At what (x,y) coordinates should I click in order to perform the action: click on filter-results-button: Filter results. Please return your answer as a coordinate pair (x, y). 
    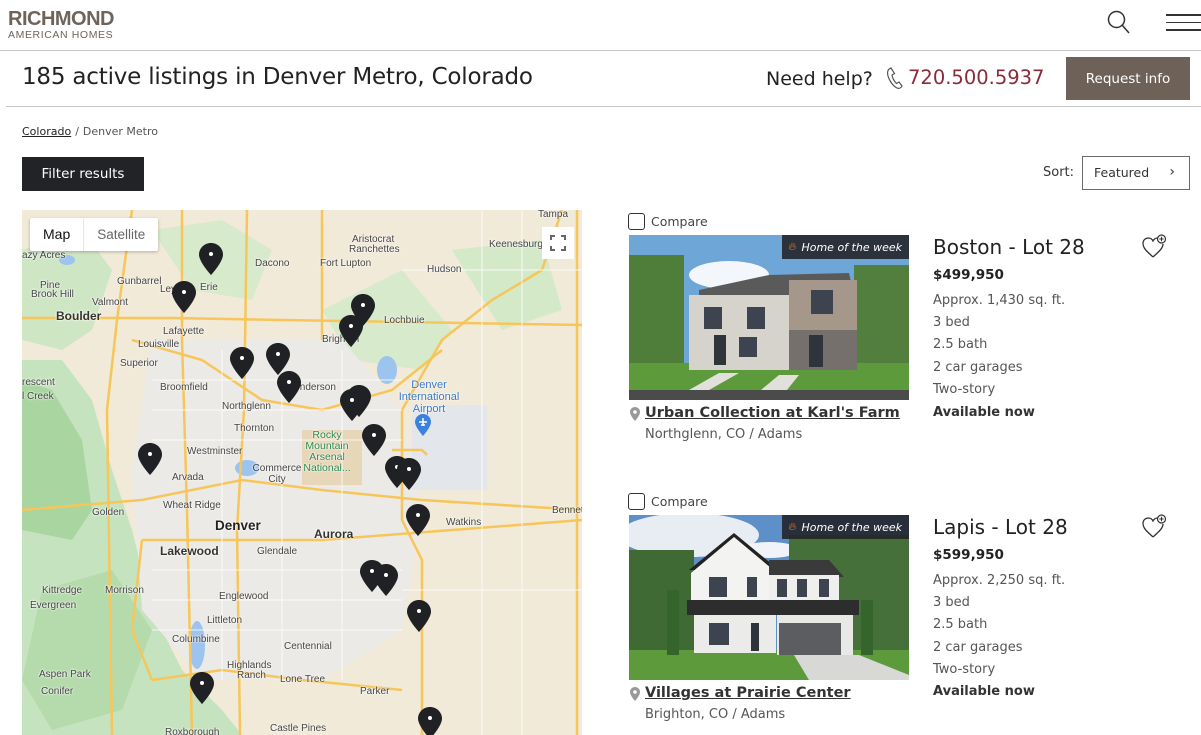
    Looking at the image, I should click on (83, 174).